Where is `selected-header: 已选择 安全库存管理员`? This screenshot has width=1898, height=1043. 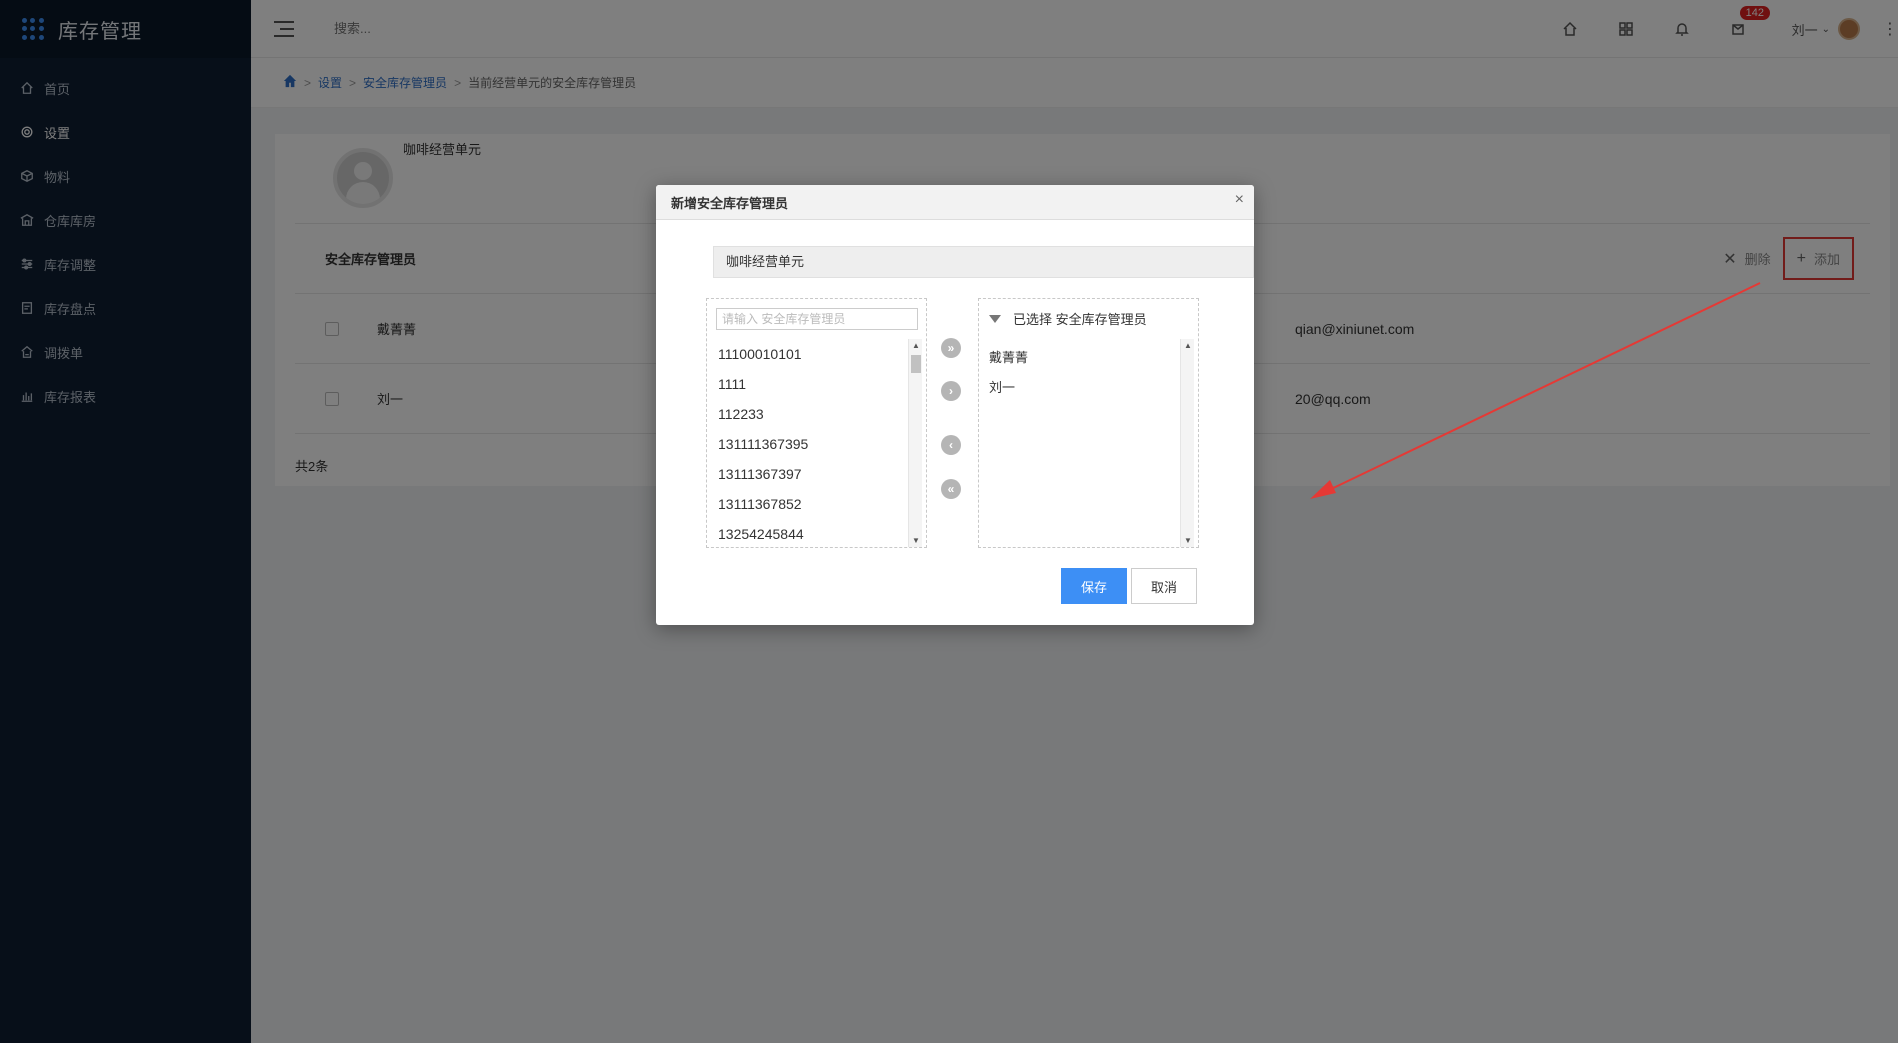 selected-header: 已选择 安全库存管理员 is located at coordinates (1068, 318).